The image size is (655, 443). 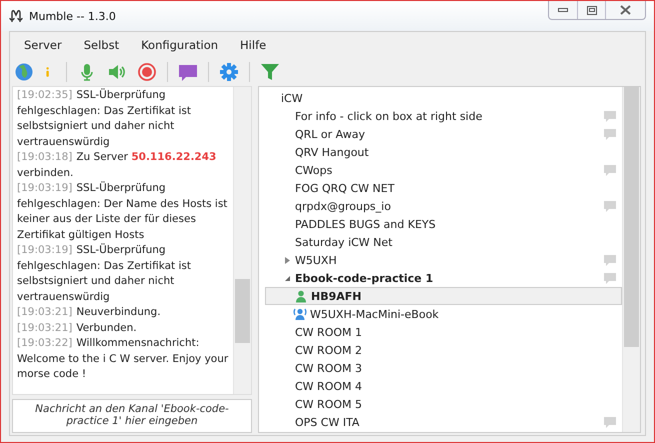 I want to click on close-icon, so click(x=625, y=10).